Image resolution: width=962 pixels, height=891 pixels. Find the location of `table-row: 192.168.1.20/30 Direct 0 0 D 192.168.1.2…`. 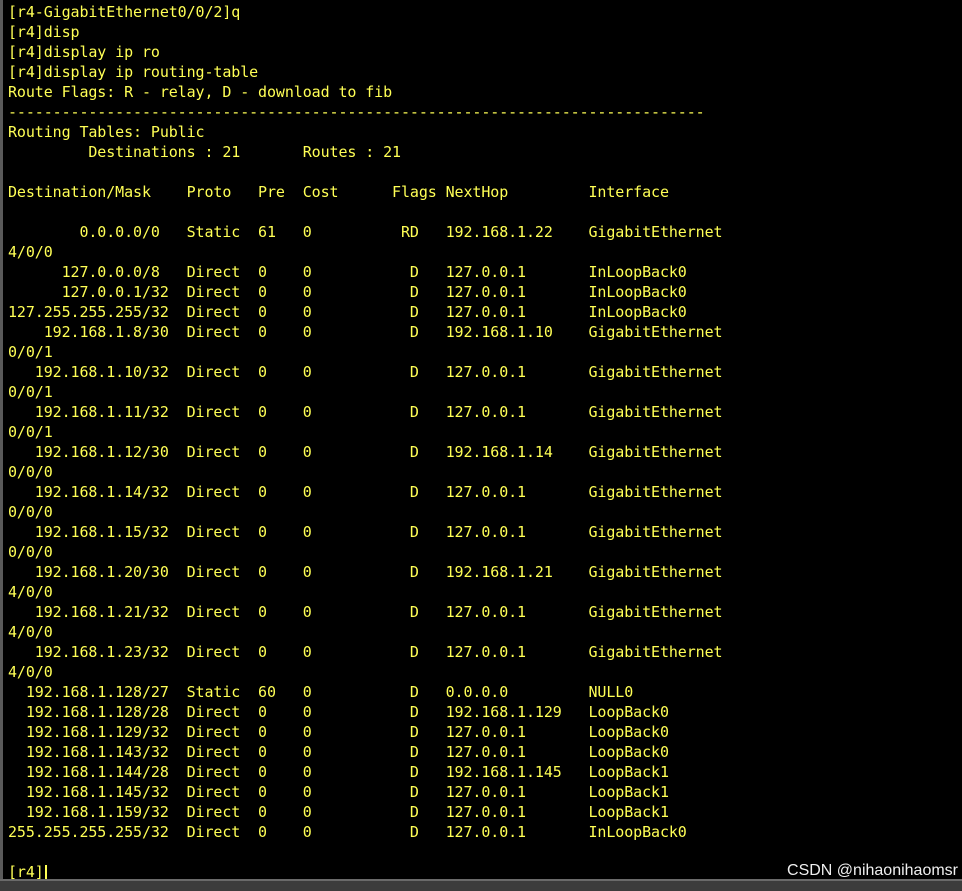

table-row: 192.168.1.20/30 Direct 0 0 D 192.168.1.2… is located at coordinates (365, 572).